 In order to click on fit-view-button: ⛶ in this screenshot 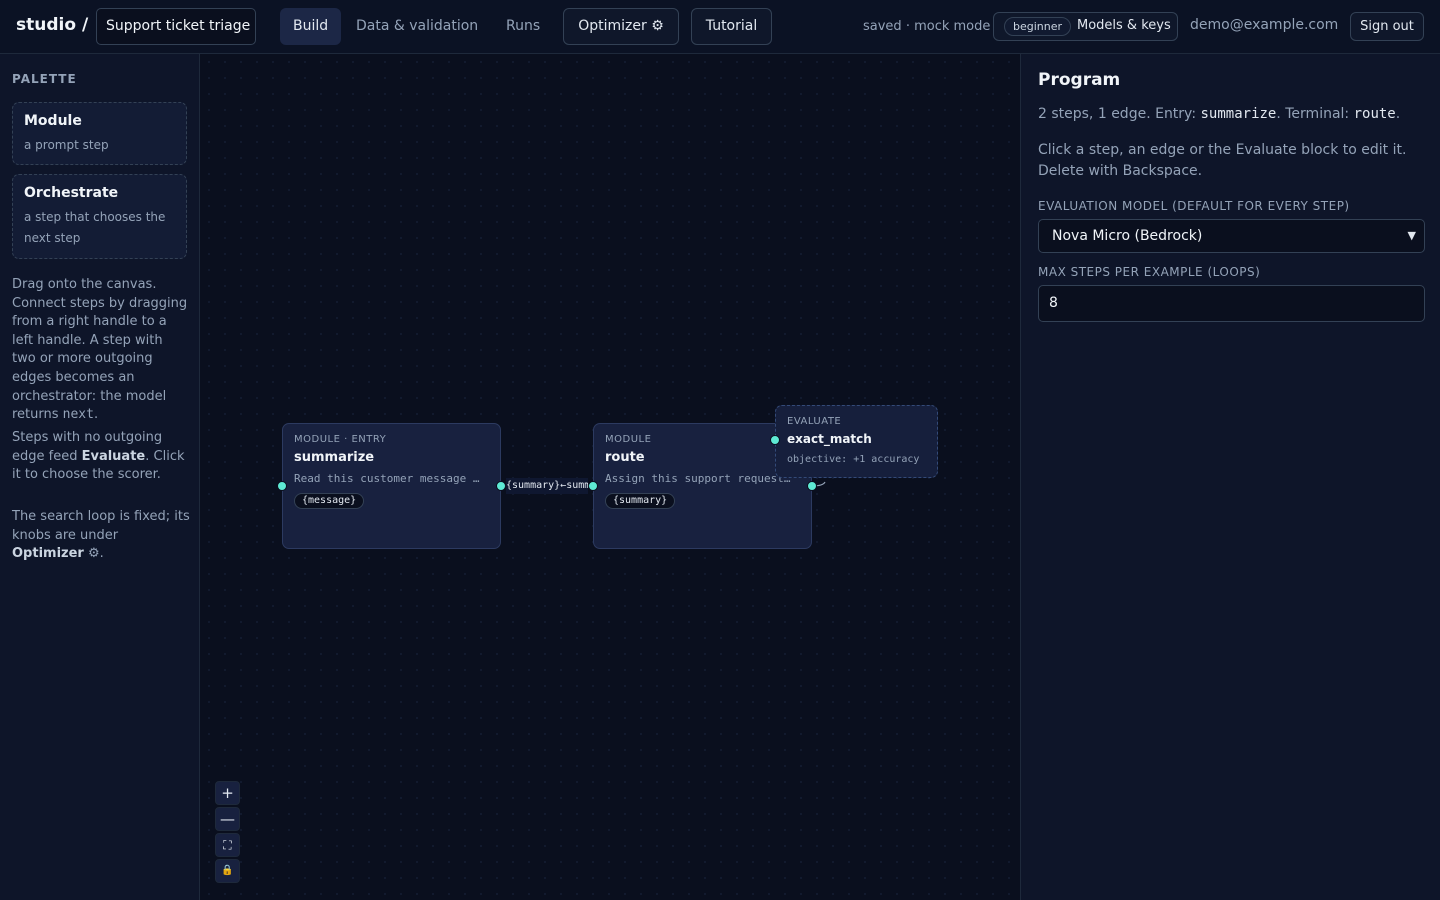, I will do `click(227, 845)`.